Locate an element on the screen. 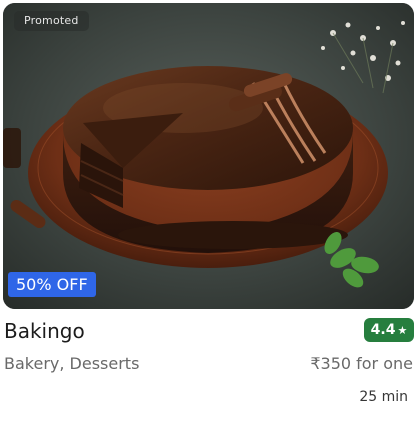  offer-badge: 50% OFF is located at coordinates (52, 284).